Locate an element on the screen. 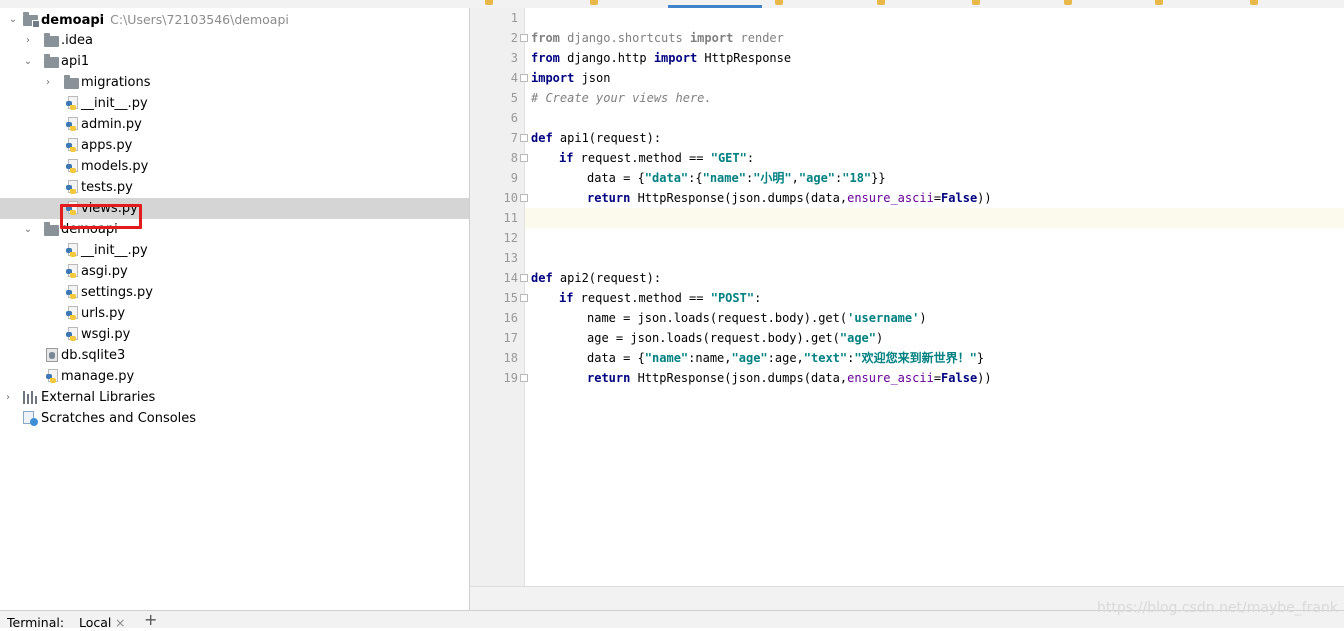 Image resolution: width=1344 pixels, height=631 pixels. active-file-tab is located at coordinates (715, 4).